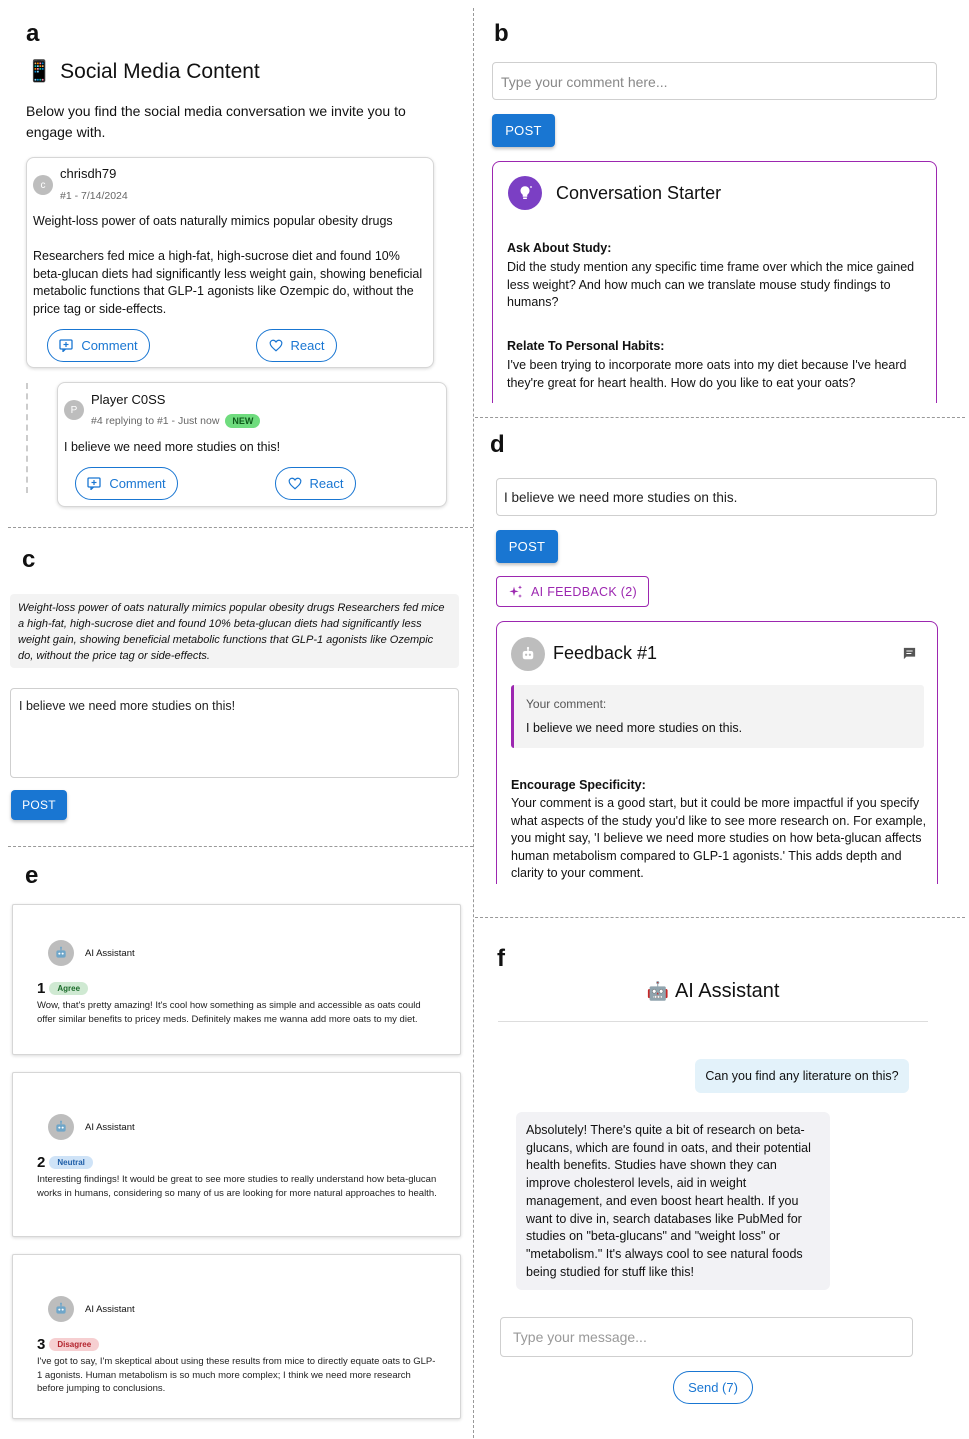 The height and width of the screenshot is (1439, 969). I want to click on send-button: Send (7), so click(713, 1387).